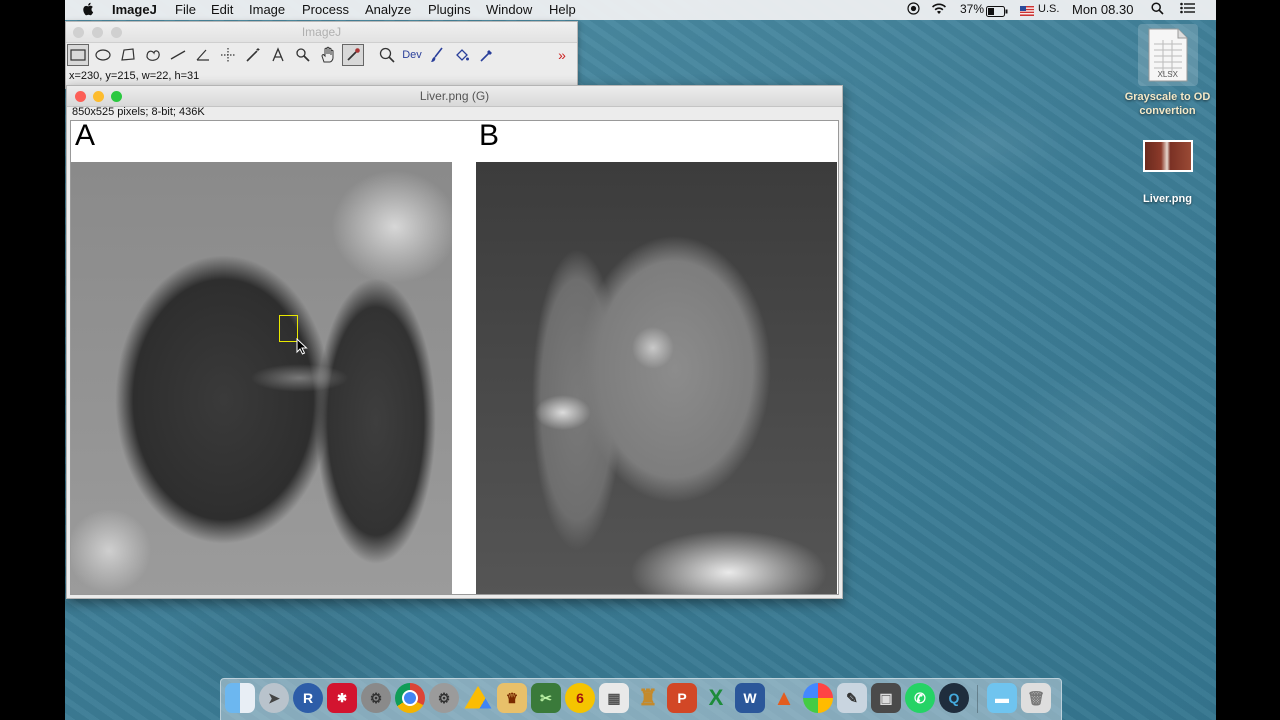 The image size is (1280, 720). Describe the element at coordinates (302, 348) in the screenshot. I see `mouse-pointer-icon` at that location.